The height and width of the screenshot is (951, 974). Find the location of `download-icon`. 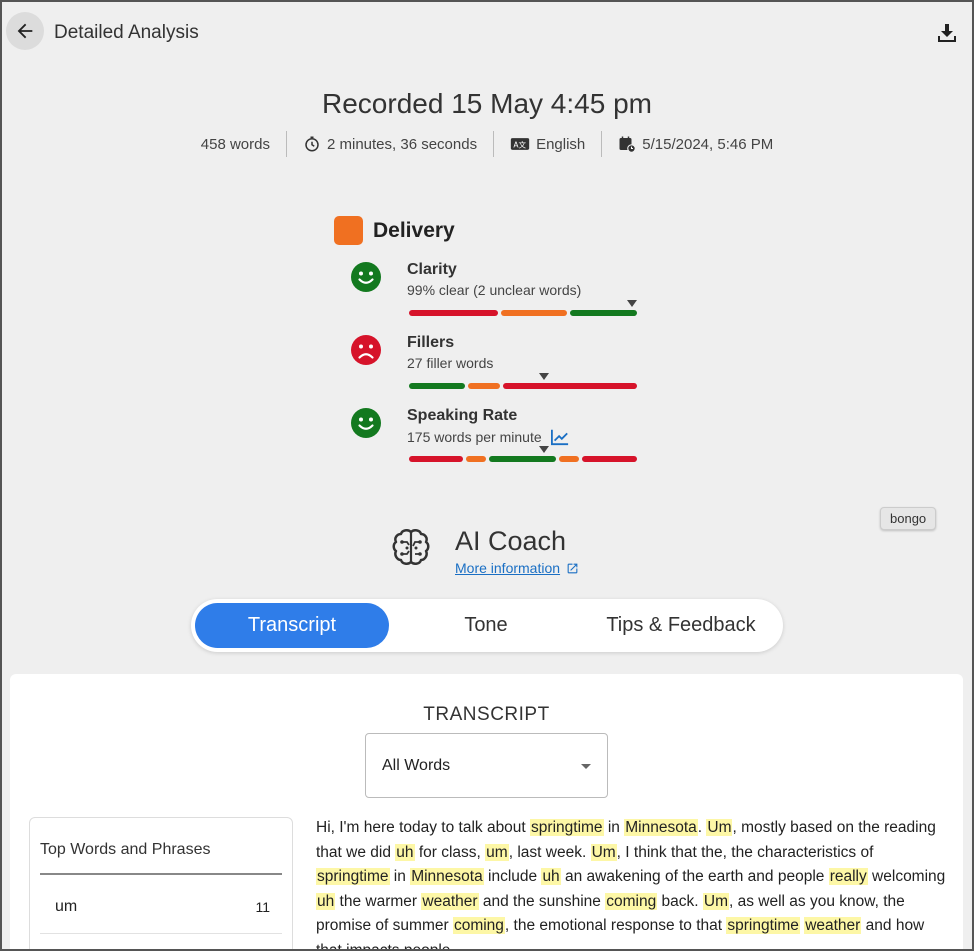

download-icon is located at coordinates (947, 33).